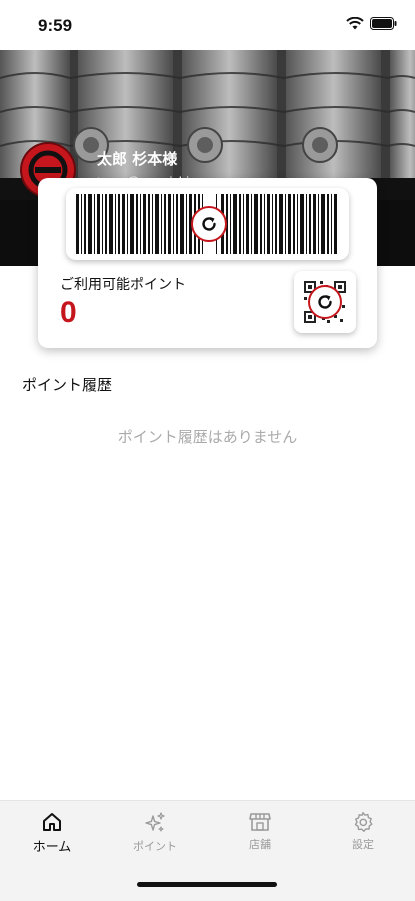  I want to click on history-title: ポイント履歴, so click(67, 385).